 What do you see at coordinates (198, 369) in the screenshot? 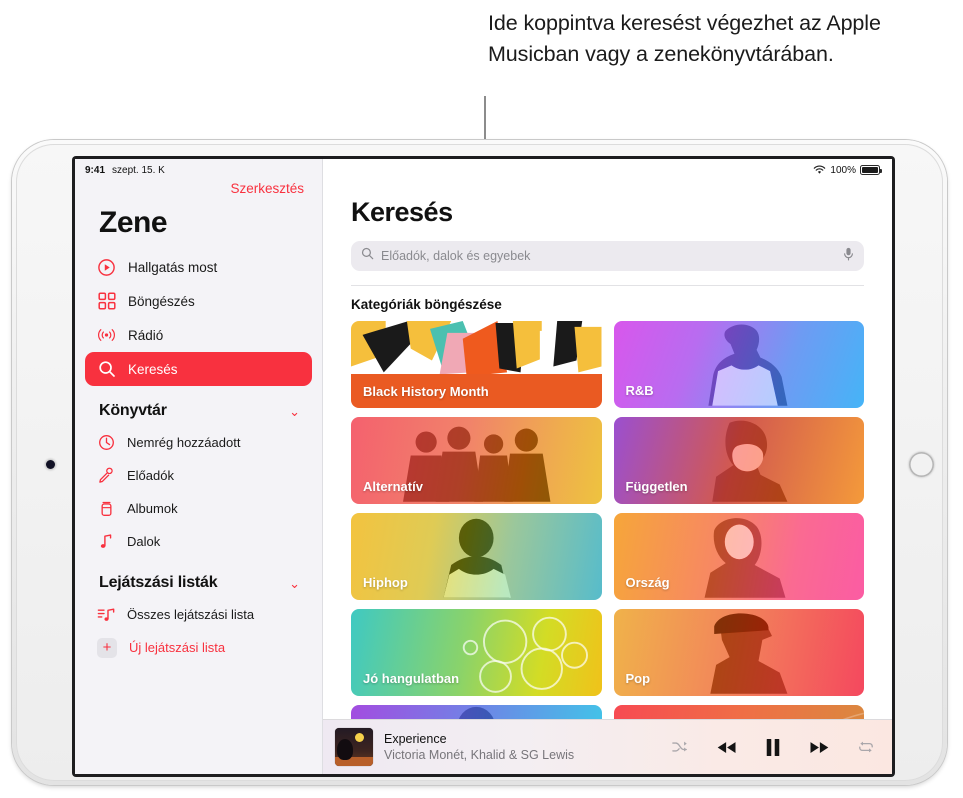
I see `sidebar-item-search: Keresés` at bounding box center [198, 369].